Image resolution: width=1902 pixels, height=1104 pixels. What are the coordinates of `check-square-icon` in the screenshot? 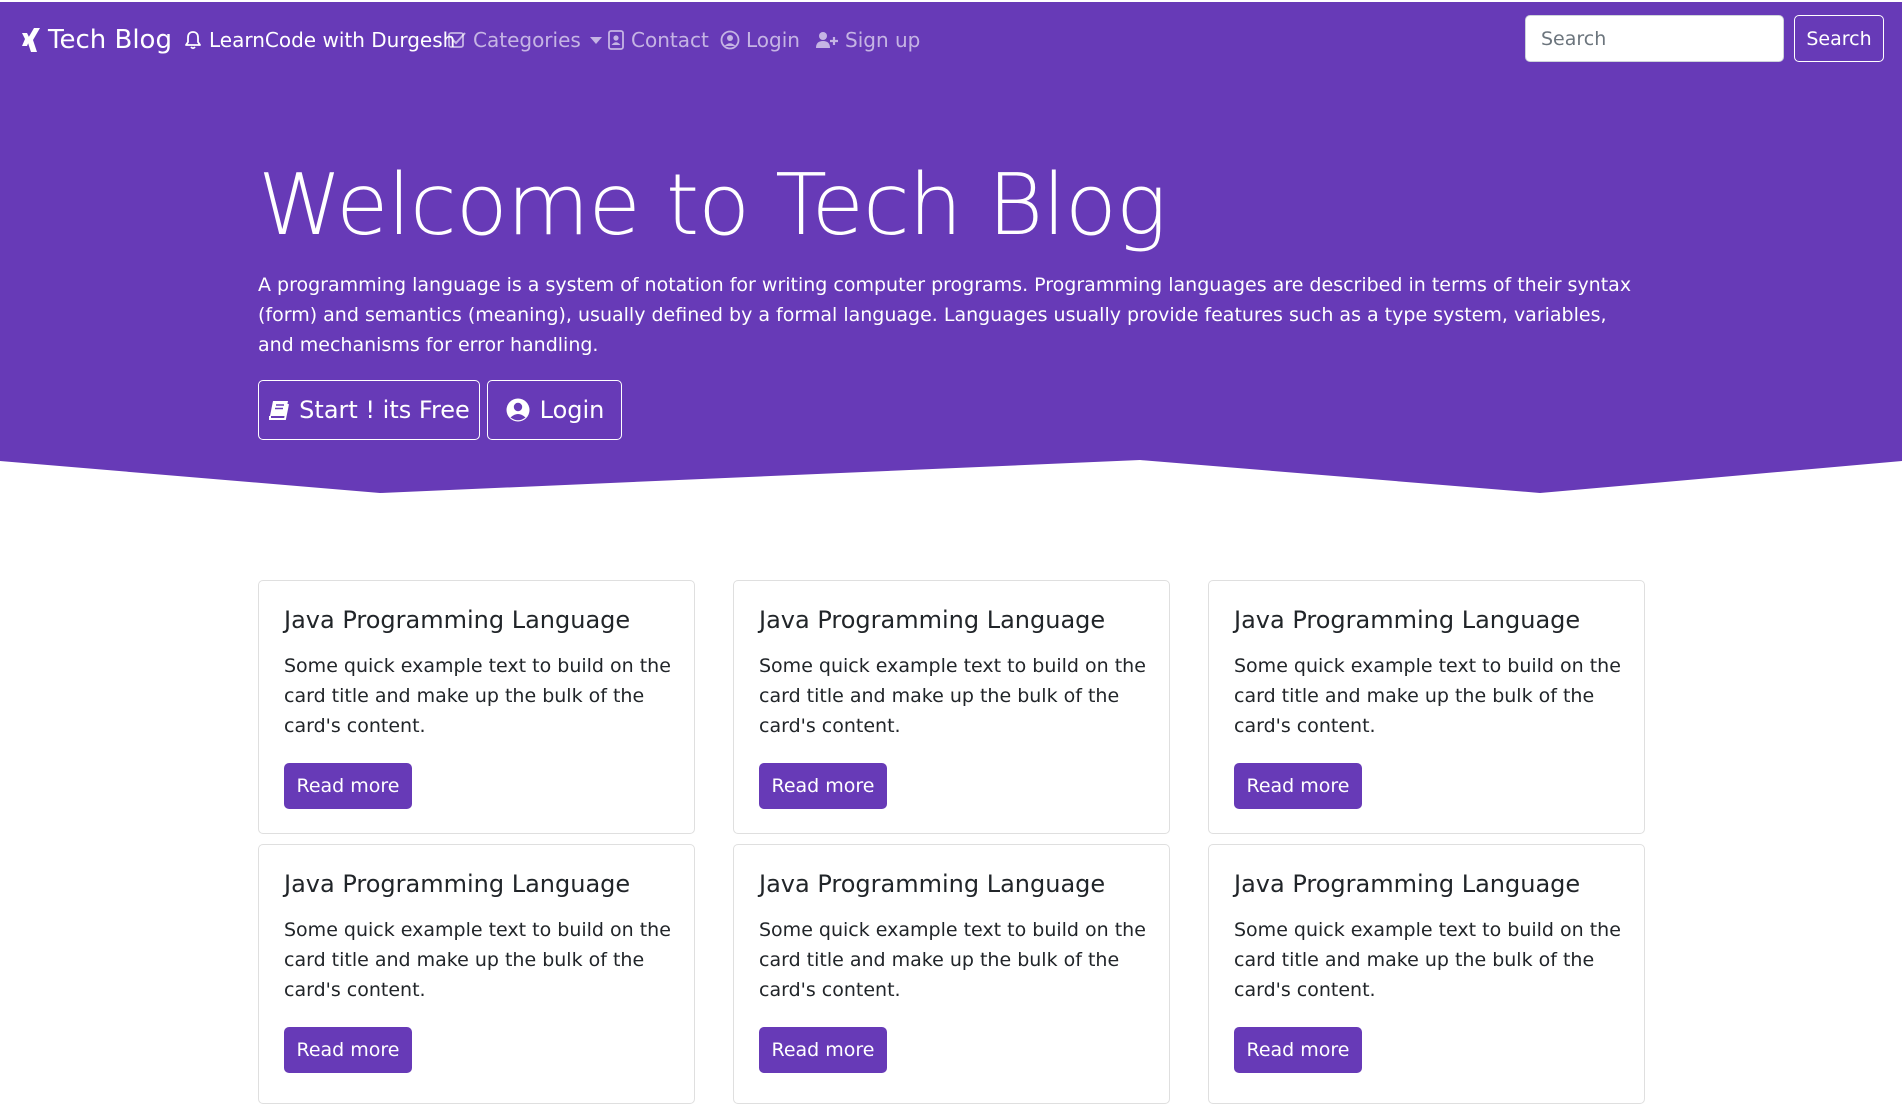 It's located at (457, 39).